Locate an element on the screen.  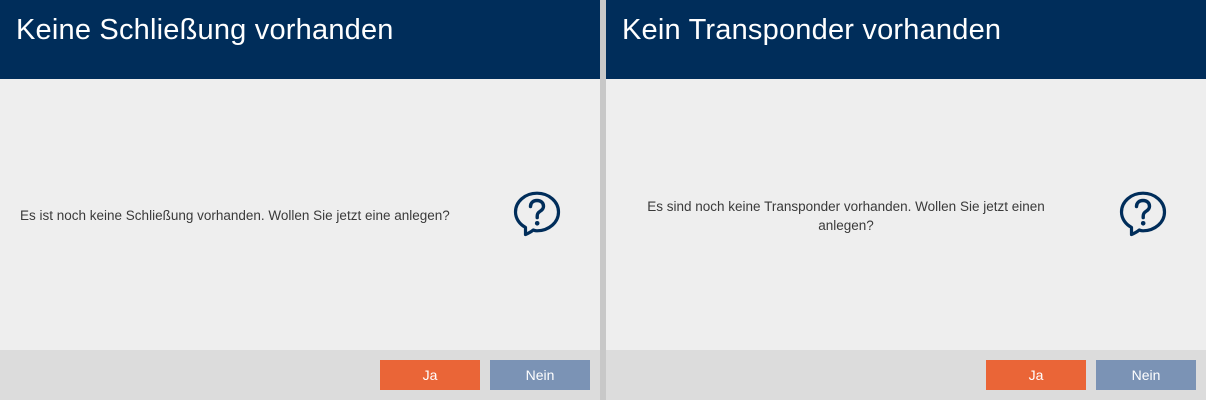
dialog-header: Keine Schließung vorhanden is located at coordinates (300, 39).